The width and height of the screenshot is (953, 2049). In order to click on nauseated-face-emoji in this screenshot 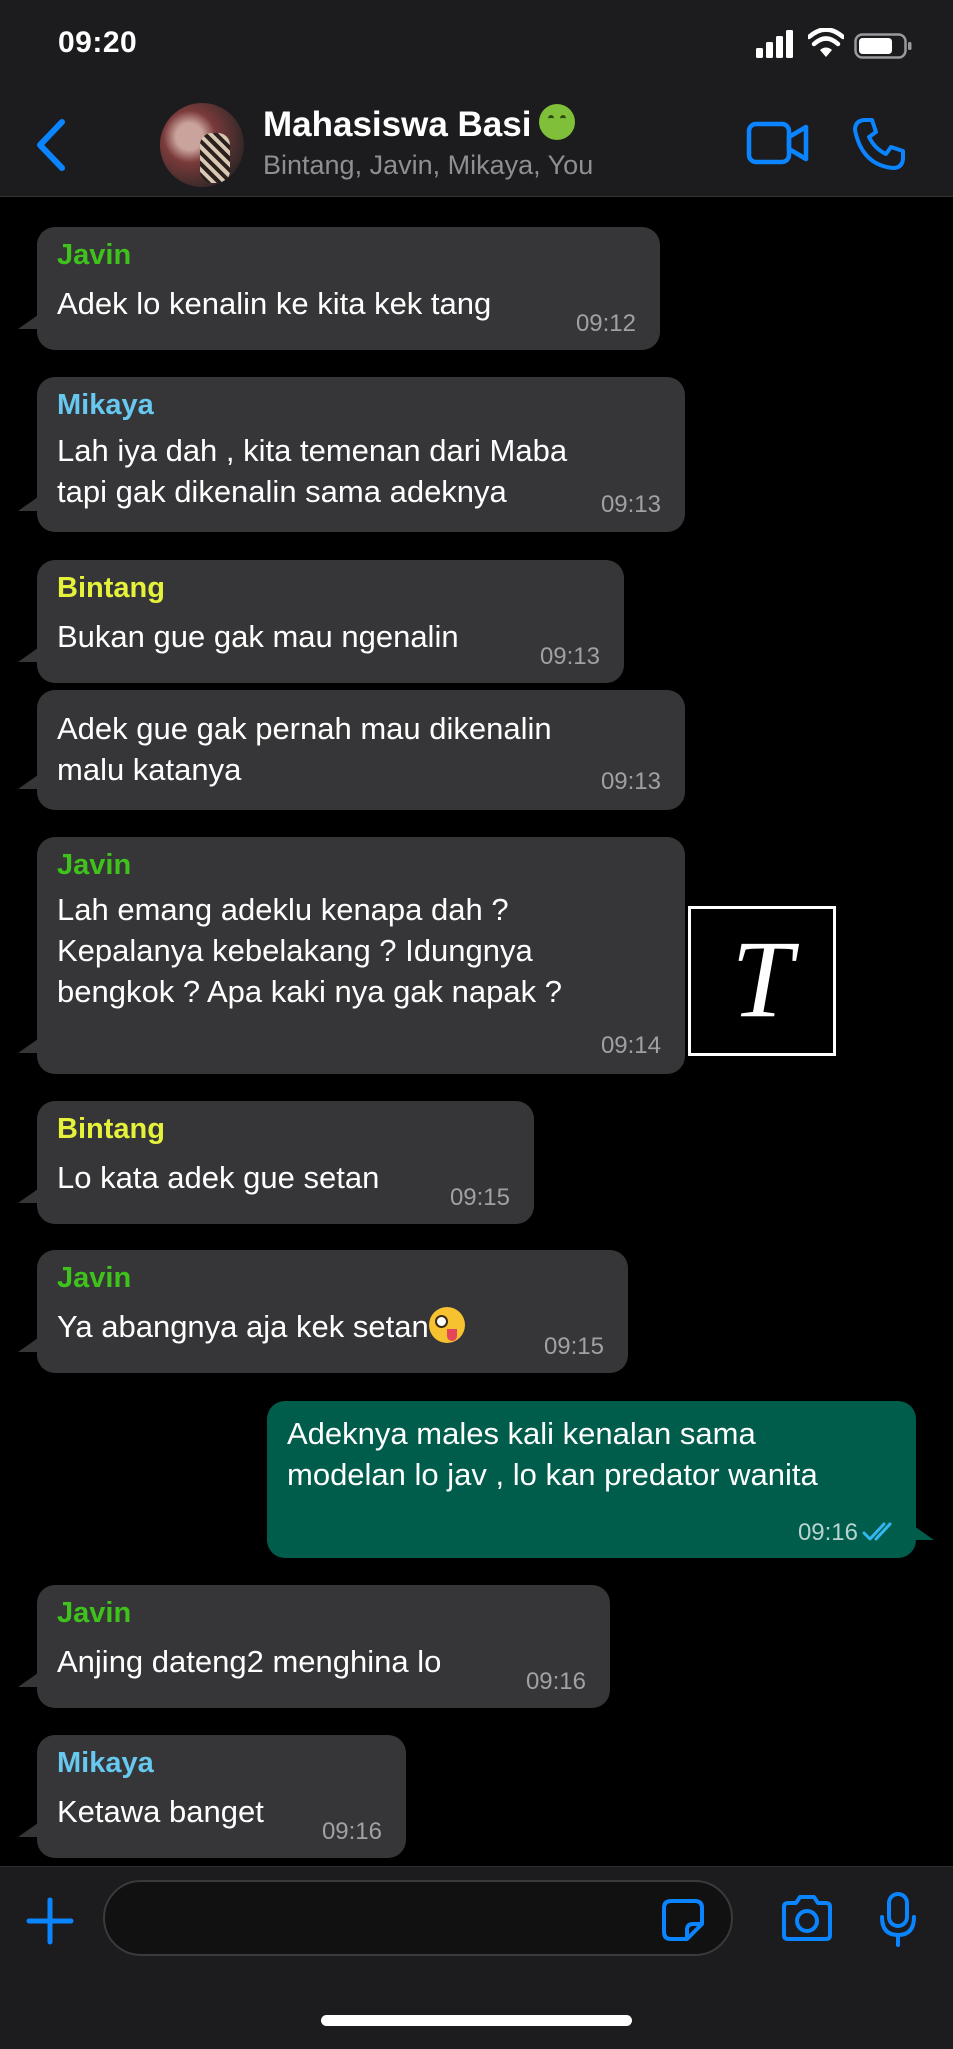, I will do `click(557, 122)`.